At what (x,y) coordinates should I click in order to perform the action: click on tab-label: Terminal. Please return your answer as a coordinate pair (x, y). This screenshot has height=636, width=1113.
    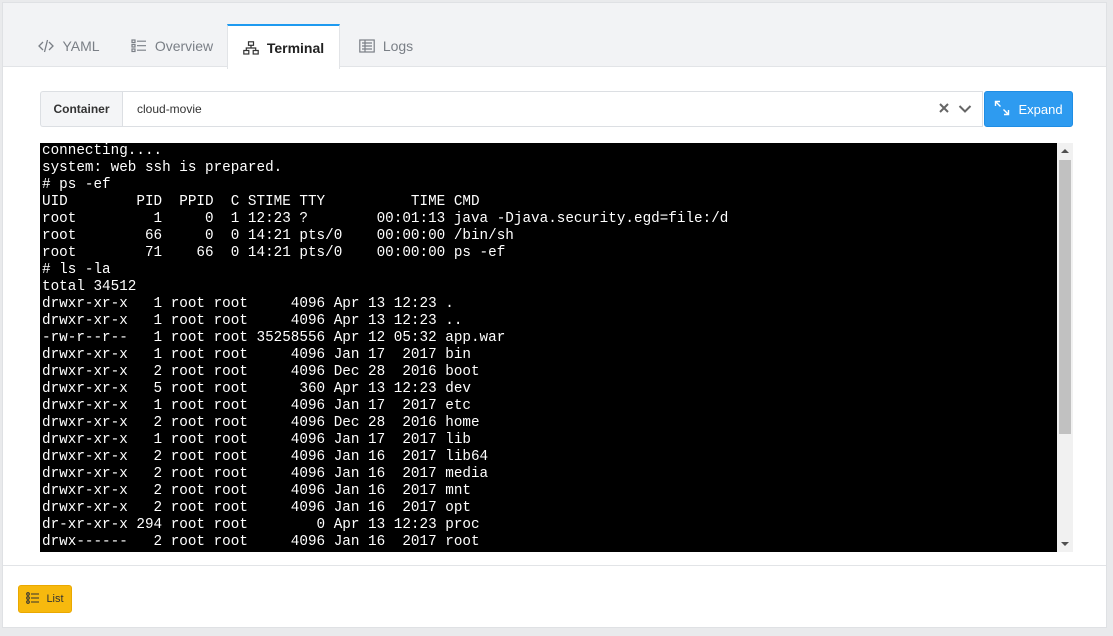
    Looking at the image, I should click on (295, 47).